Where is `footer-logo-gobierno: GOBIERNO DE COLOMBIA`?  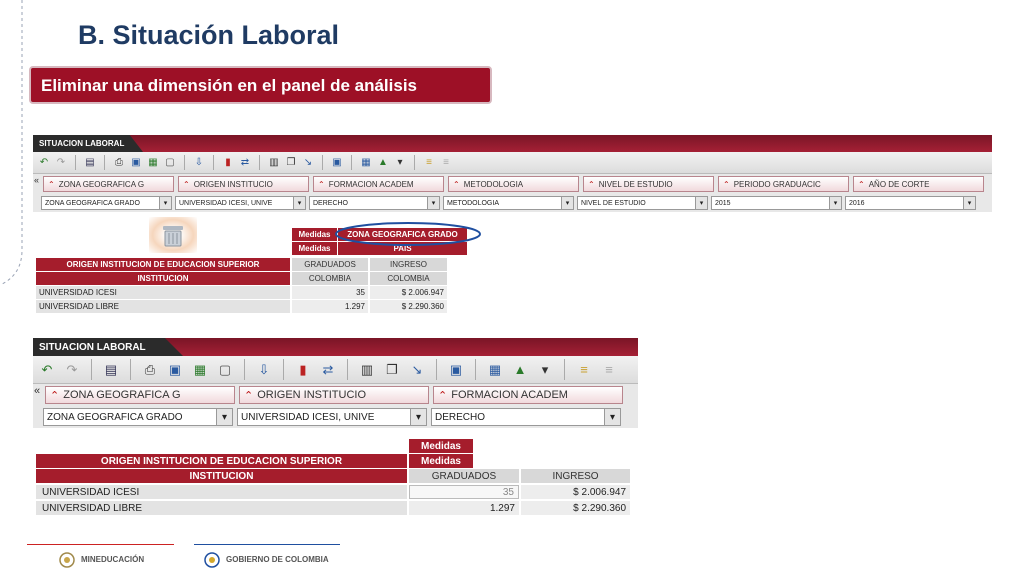
footer-logo-gobierno: GOBIERNO DE COLOMBIA is located at coordinates (267, 559).